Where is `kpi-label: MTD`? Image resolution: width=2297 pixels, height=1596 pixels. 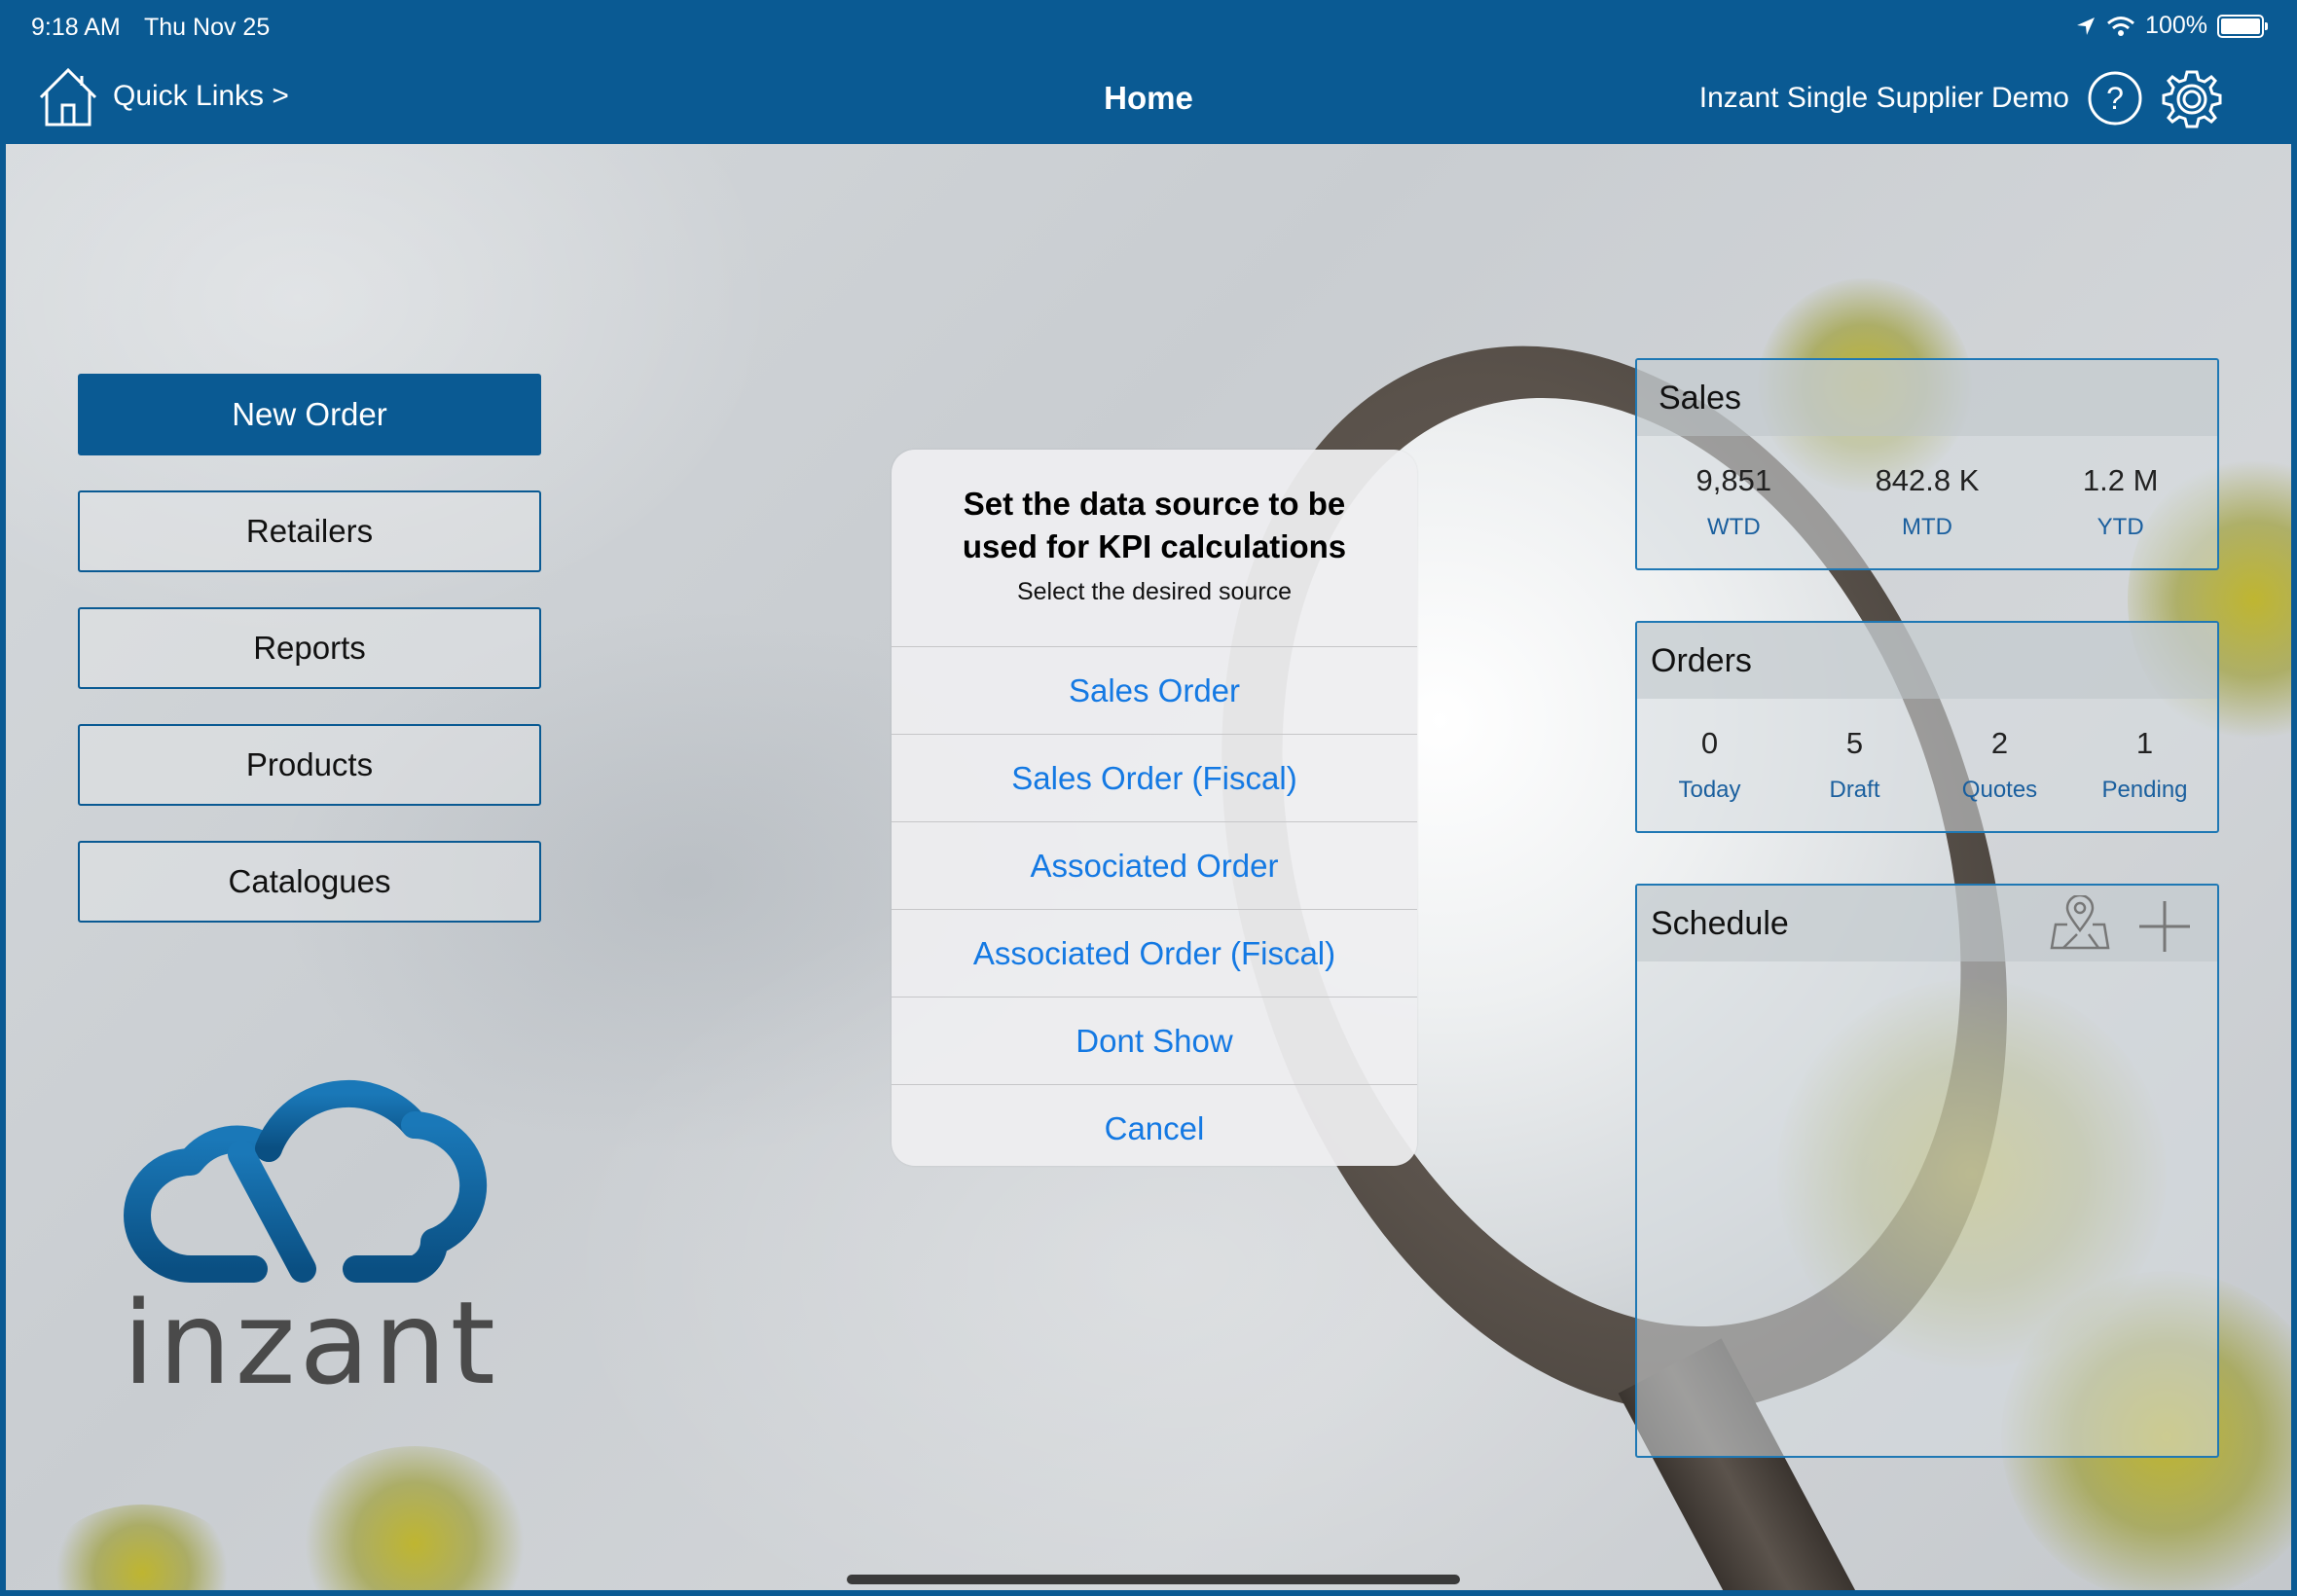
kpi-label: MTD is located at coordinates (1927, 527).